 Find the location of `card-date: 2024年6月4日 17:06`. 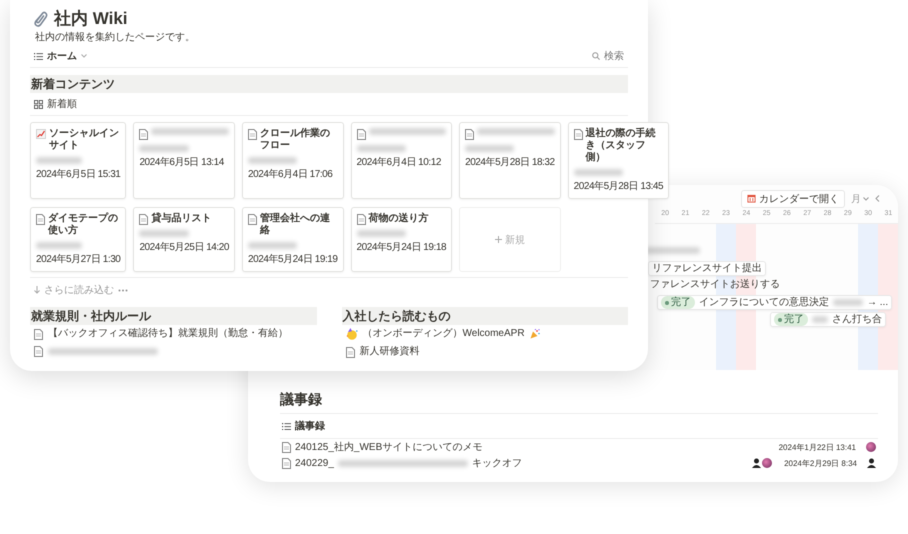

card-date: 2024年6月4日 17:06 is located at coordinates (291, 175).